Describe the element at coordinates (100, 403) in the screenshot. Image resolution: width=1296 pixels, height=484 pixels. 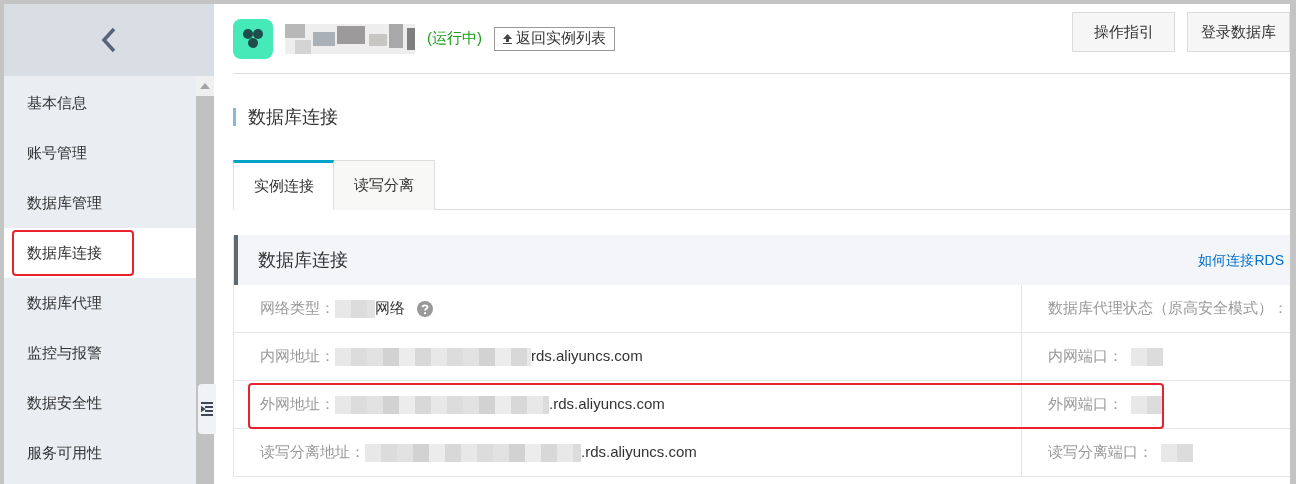
I see `sidebar-item: 数据安全性` at that location.